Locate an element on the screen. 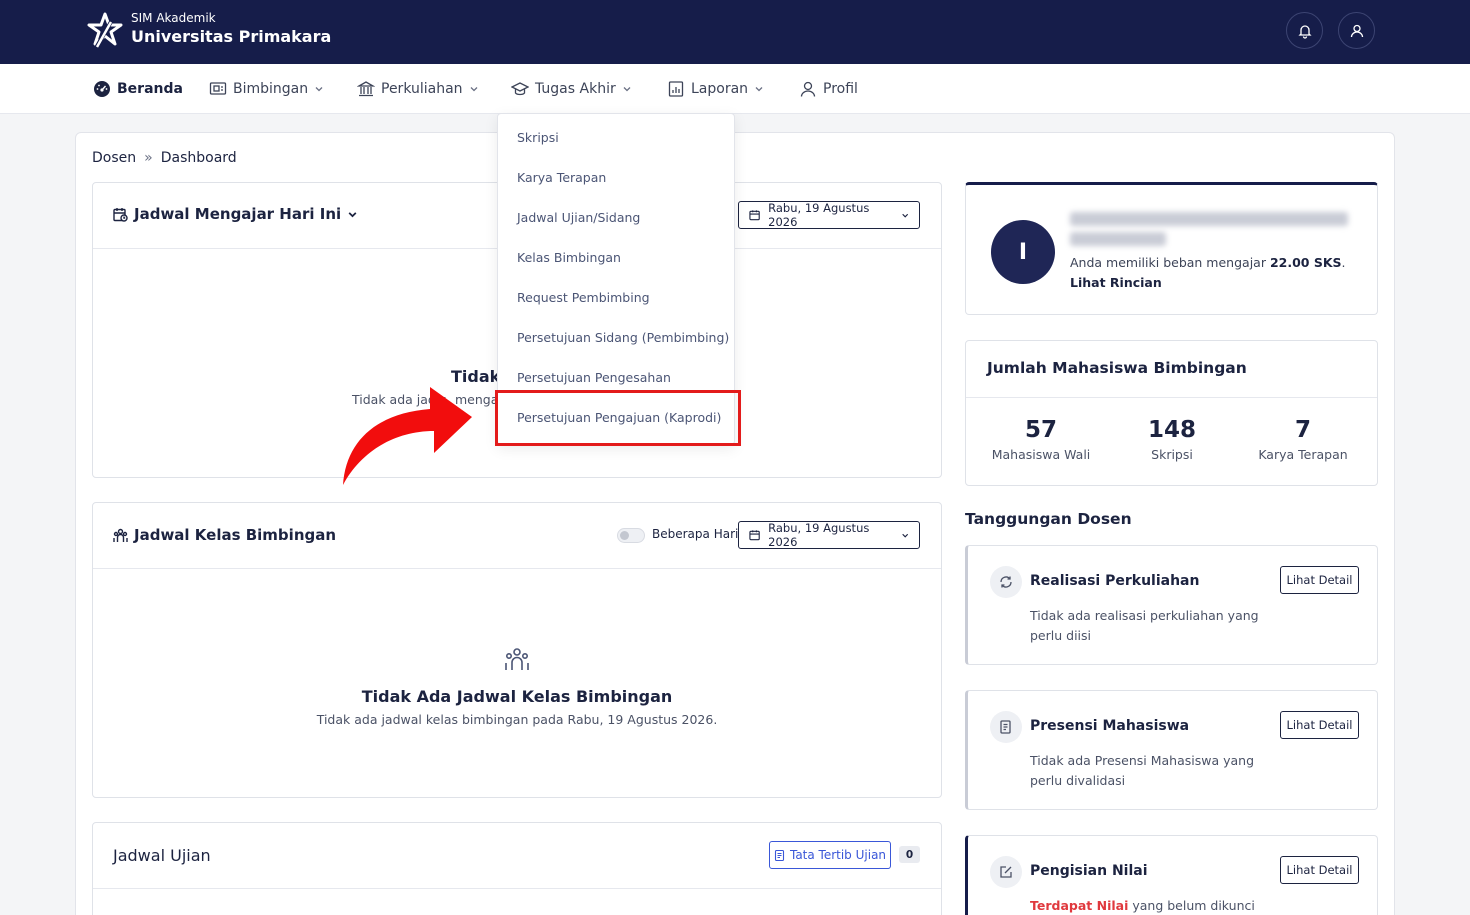 This screenshot has width=1470, height=915. nav-beranda-label: Beranda is located at coordinates (150, 89).